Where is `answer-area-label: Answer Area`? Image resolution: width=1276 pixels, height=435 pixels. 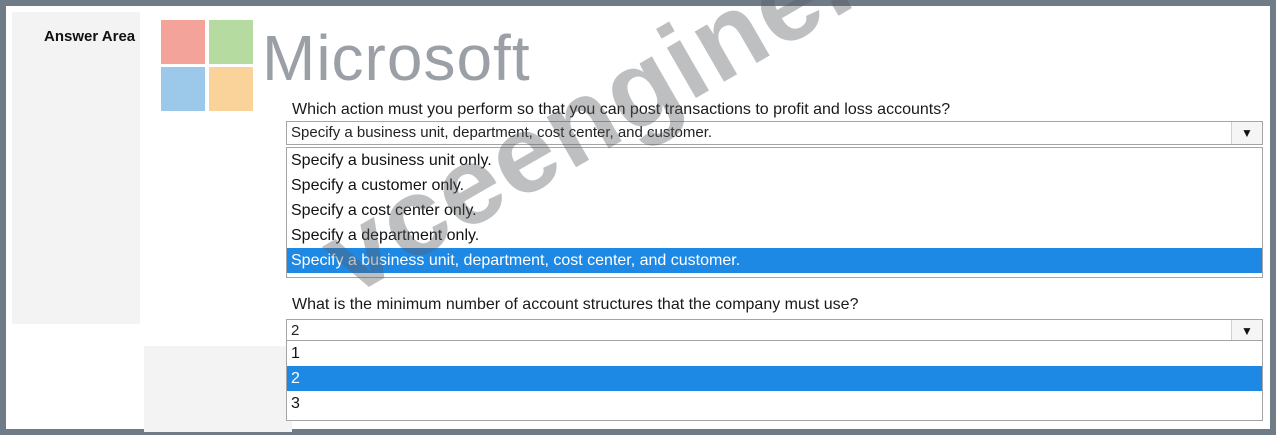 answer-area-label: Answer Area is located at coordinates (90, 36).